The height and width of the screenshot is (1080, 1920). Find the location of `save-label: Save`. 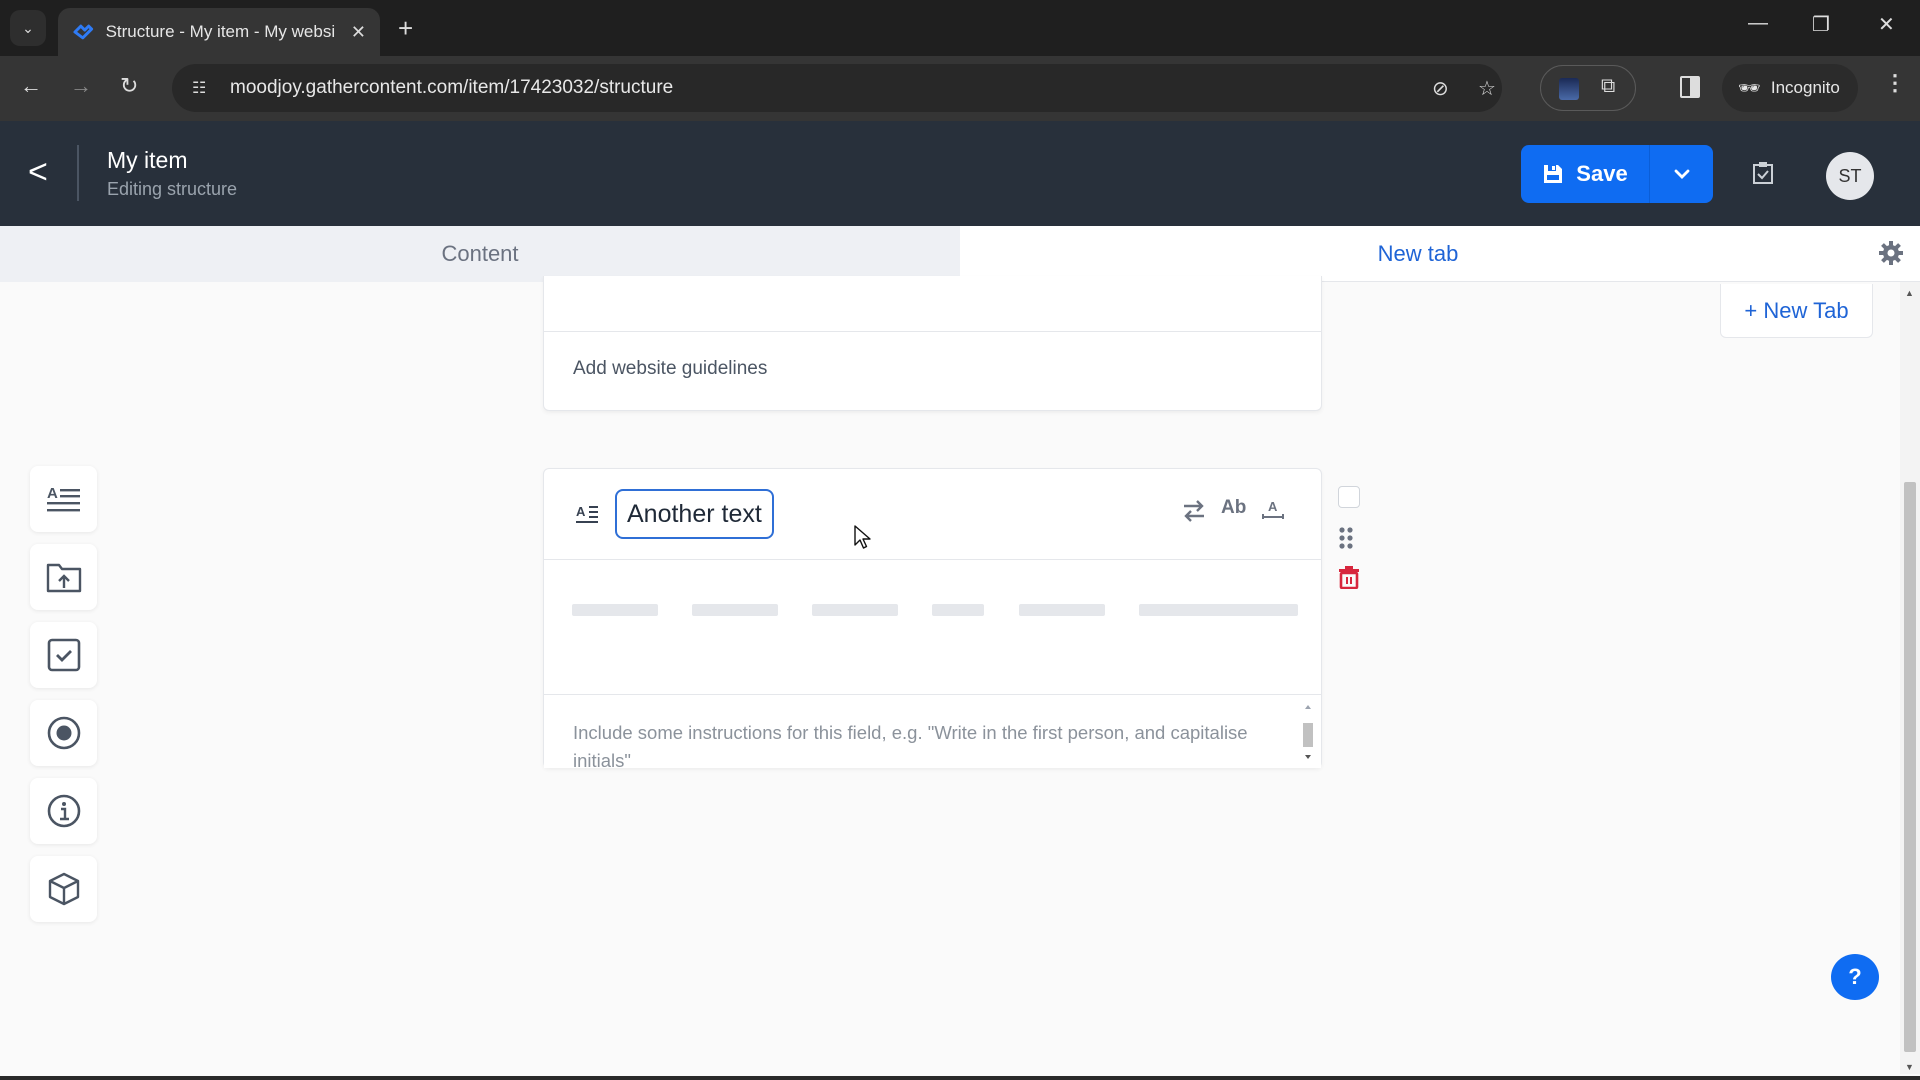

save-label: Save is located at coordinates (1602, 173).